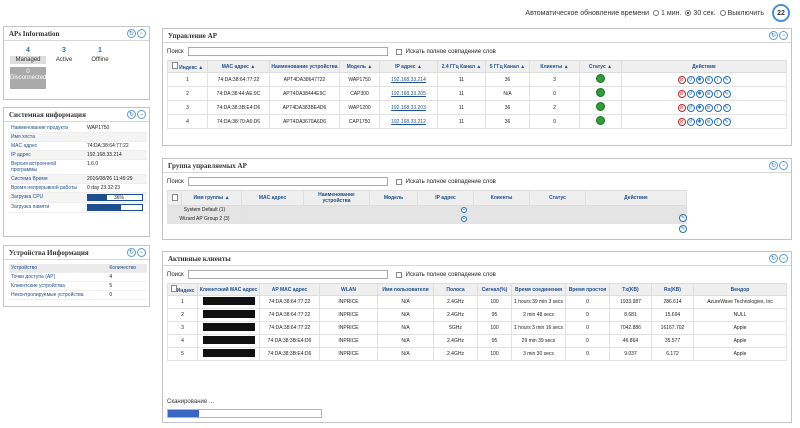 Image resolution: width=800 pixels, height=428 pixels. What do you see at coordinates (127, 286) in the screenshot?
I see `device-count: 5` at bounding box center [127, 286].